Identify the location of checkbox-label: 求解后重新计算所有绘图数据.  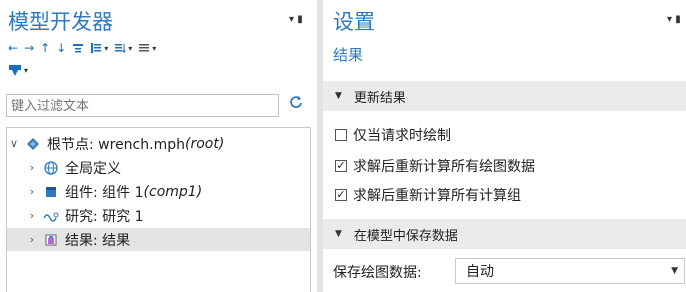
(444, 167).